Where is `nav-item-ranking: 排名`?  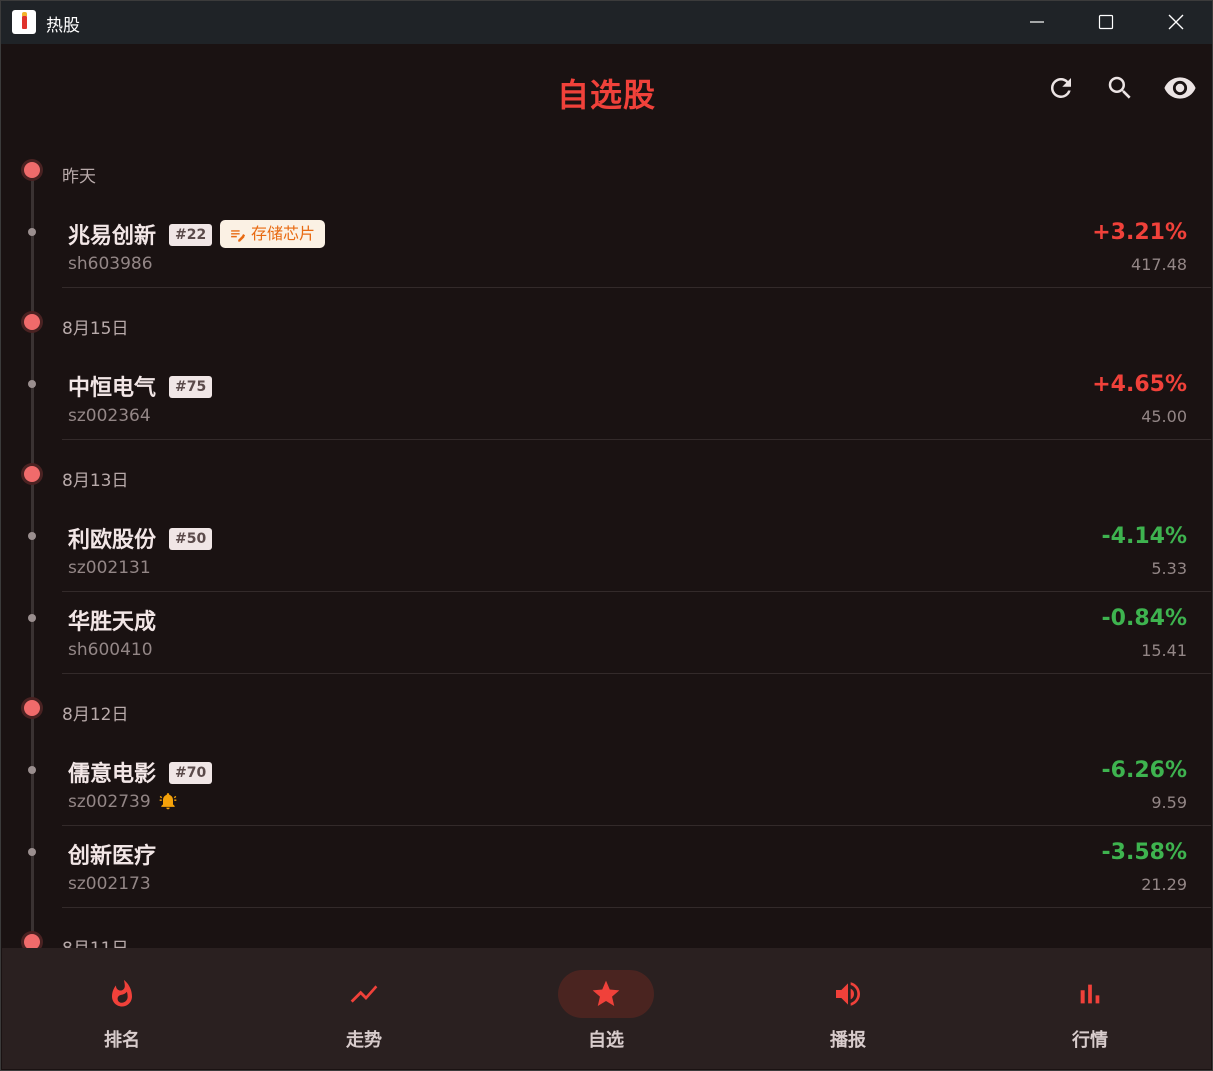
nav-item-ranking: 排名 is located at coordinates (122, 1008).